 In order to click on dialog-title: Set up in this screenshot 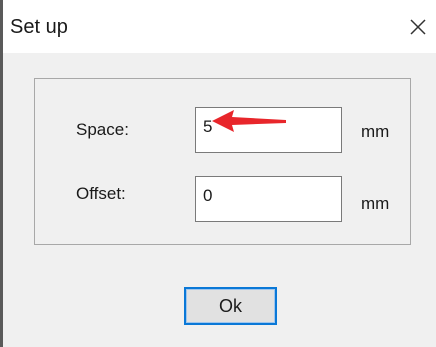, I will do `click(39, 27)`.